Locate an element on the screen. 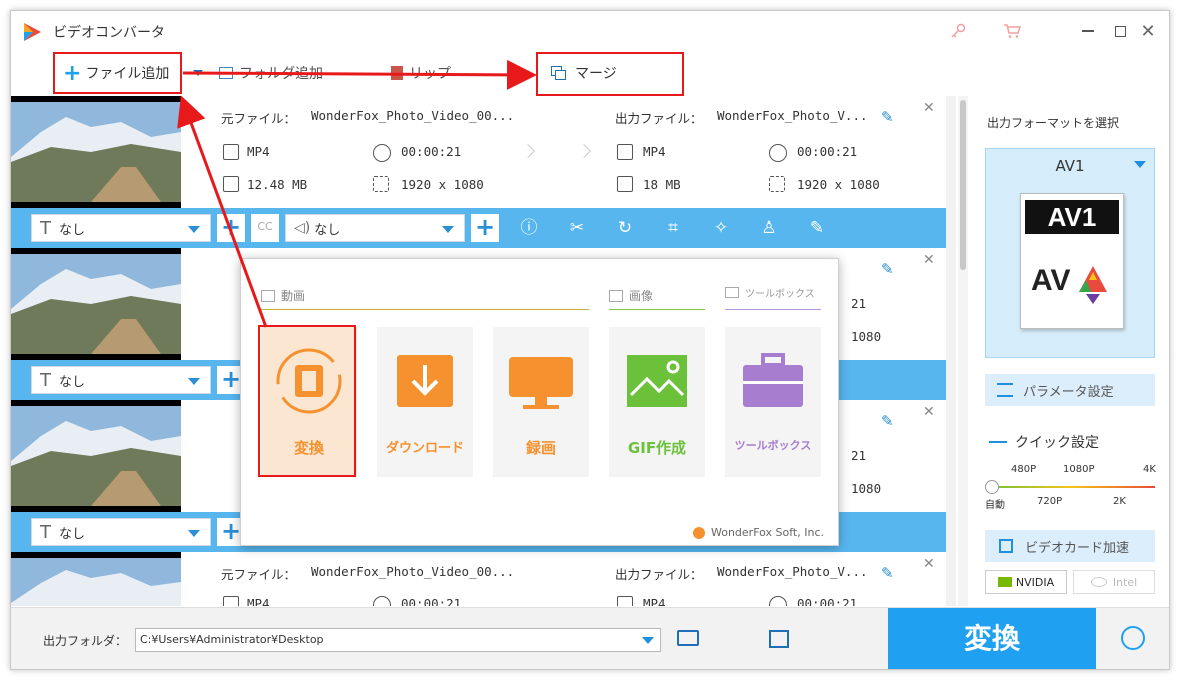 The image size is (1180, 680). arrow-to-merge is located at coordinates (359, 74).